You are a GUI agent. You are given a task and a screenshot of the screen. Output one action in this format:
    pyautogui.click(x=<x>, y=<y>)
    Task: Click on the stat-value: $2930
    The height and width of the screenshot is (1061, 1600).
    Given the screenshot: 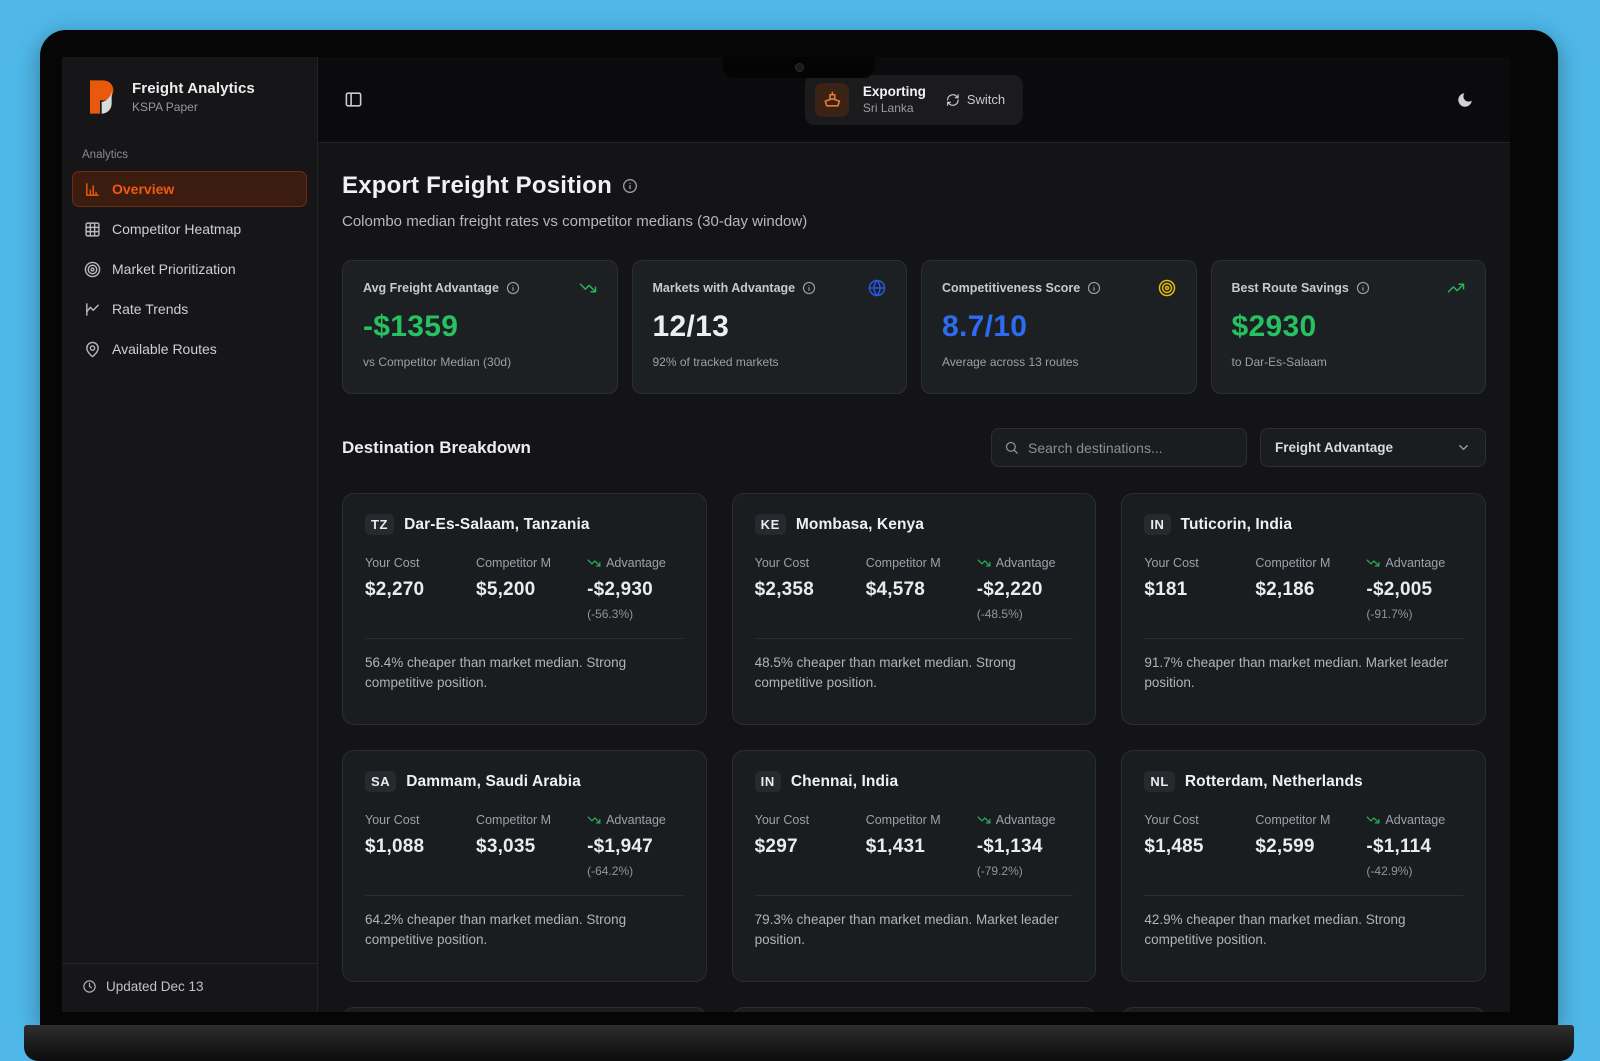 What is the action you would take?
    pyautogui.click(x=1274, y=326)
    